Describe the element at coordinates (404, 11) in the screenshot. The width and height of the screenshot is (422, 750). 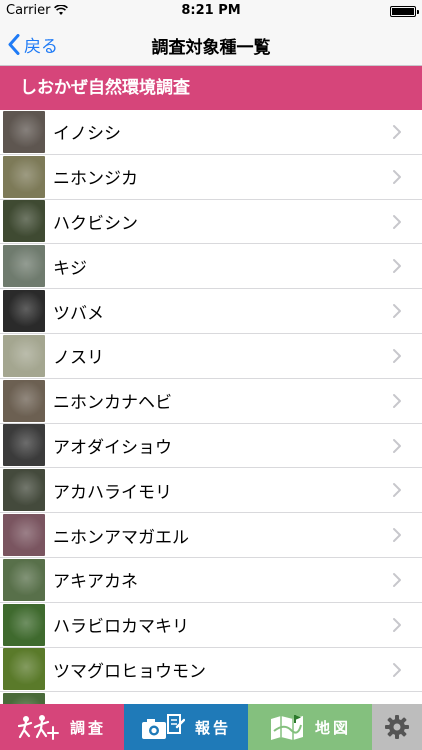
I see `battery-icon` at that location.